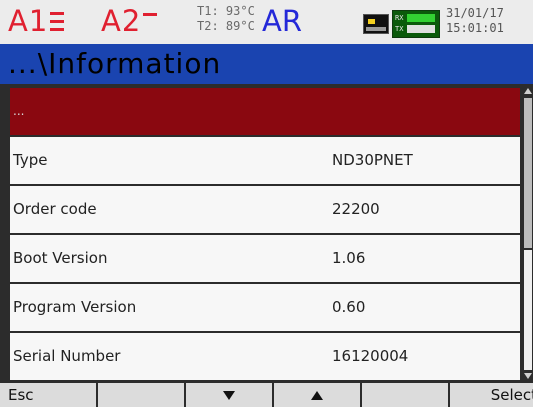  What do you see at coordinates (399, 29) in the screenshot?
I see `net-tx-label: TX` at bounding box center [399, 29].